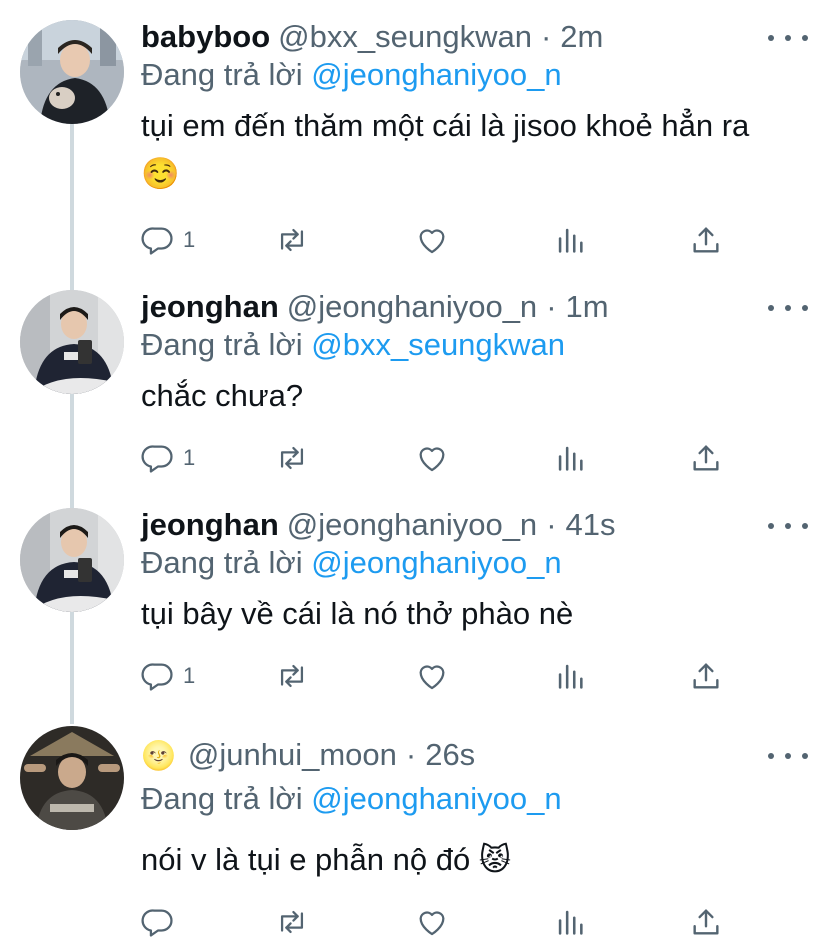  I want to click on action-bar, so click(441, 922).